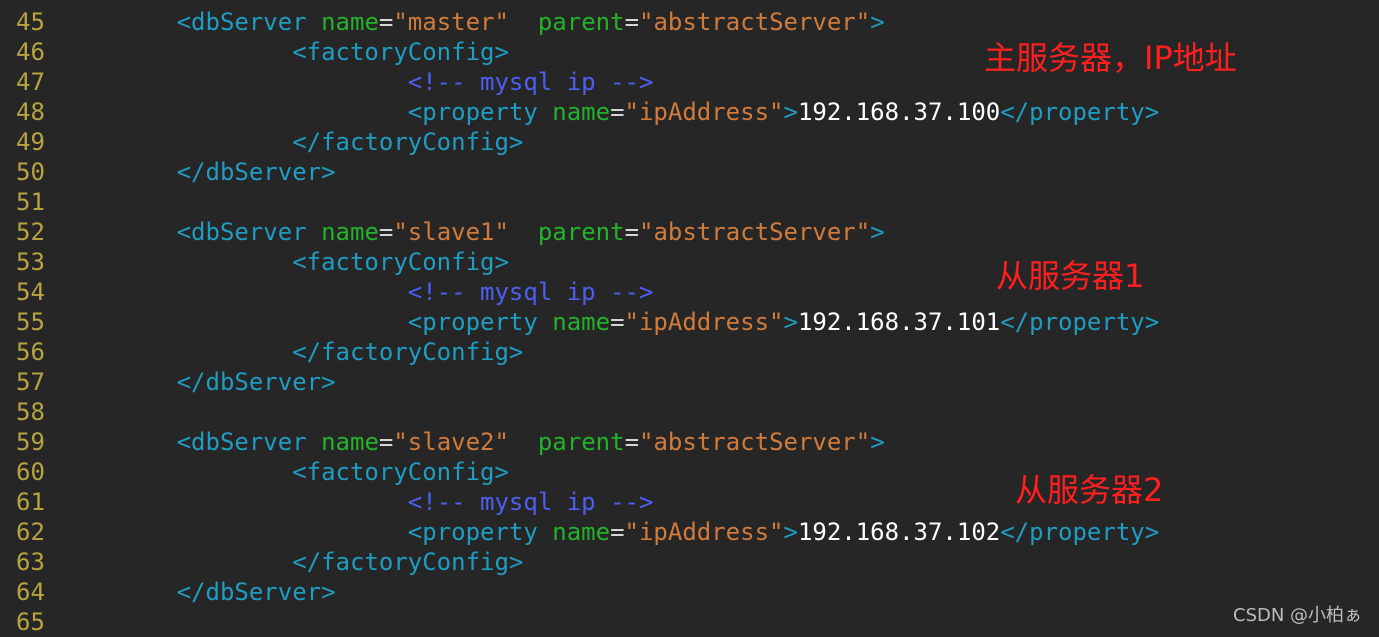  Describe the element at coordinates (899, 112) in the screenshot. I see `ip-address: 192.168.37.100` at that location.